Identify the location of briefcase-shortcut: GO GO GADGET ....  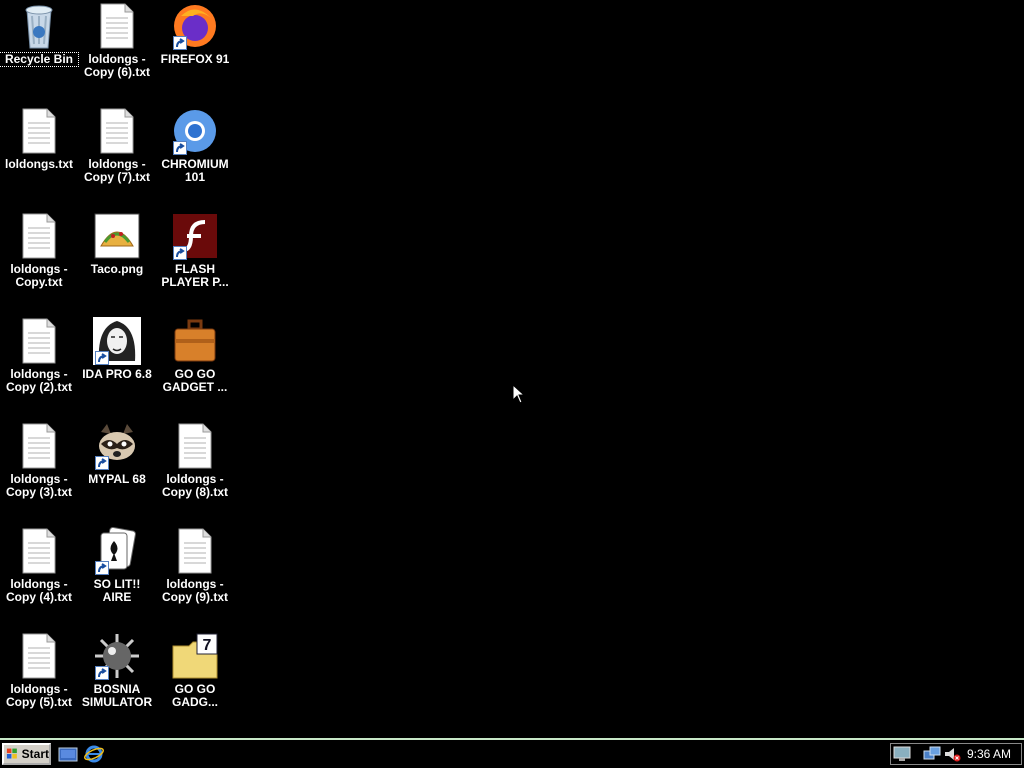
(195, 367).